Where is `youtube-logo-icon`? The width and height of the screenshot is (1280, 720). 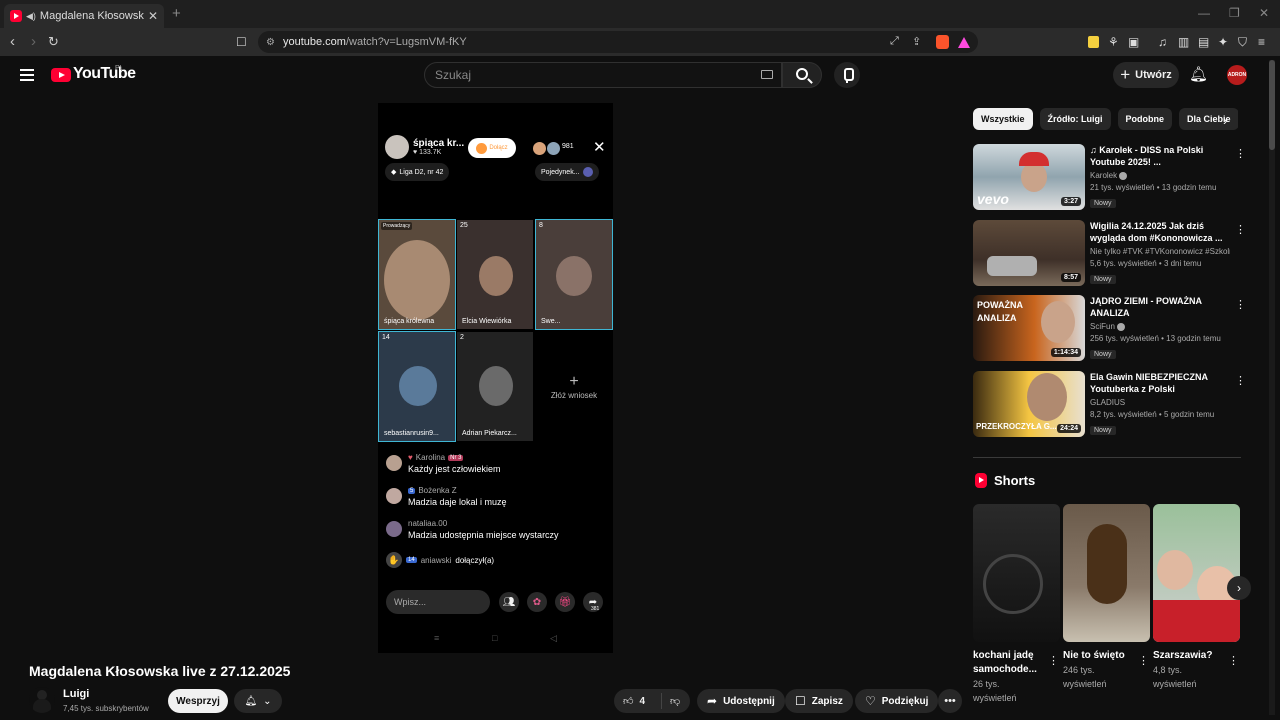
youtube-logo-icon is located at coordinates (61, 75).